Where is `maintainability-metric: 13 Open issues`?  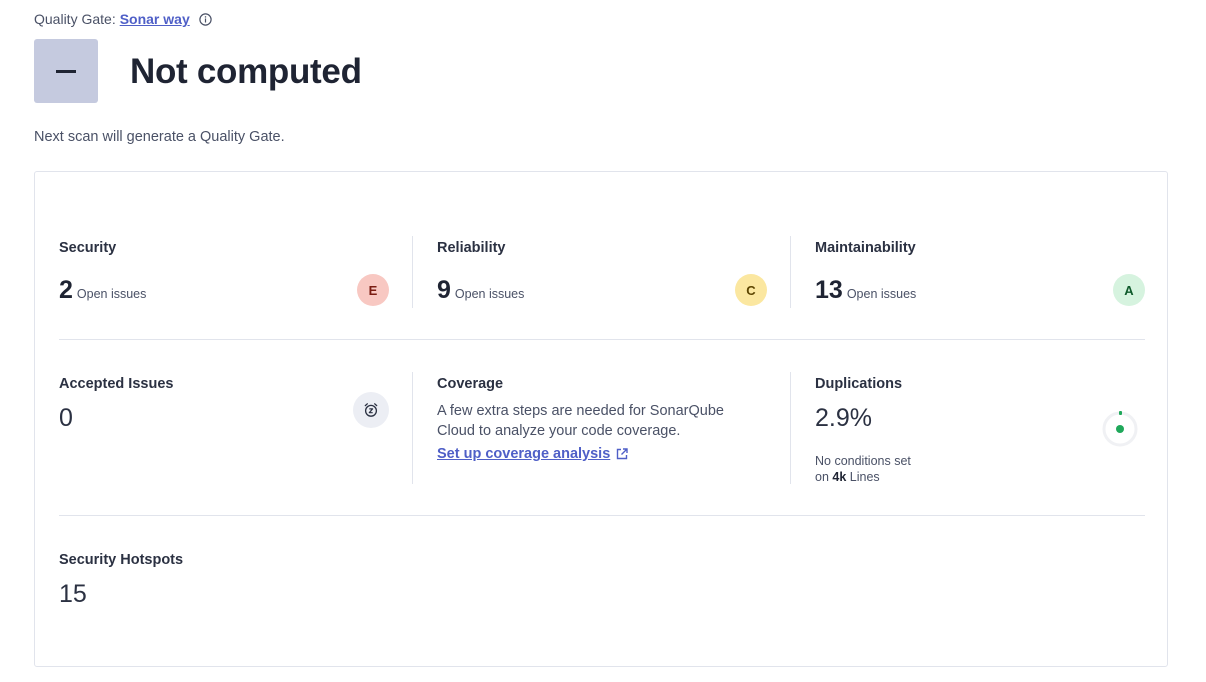 maintainability-metric: 13 Open issues is located at coordinates (865, 290).